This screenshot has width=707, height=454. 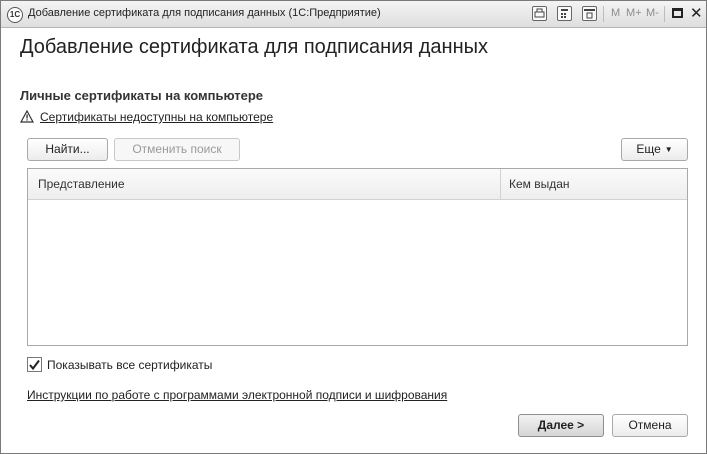 I want to click on more-button-label: Еще, so click(x=648, y=149).